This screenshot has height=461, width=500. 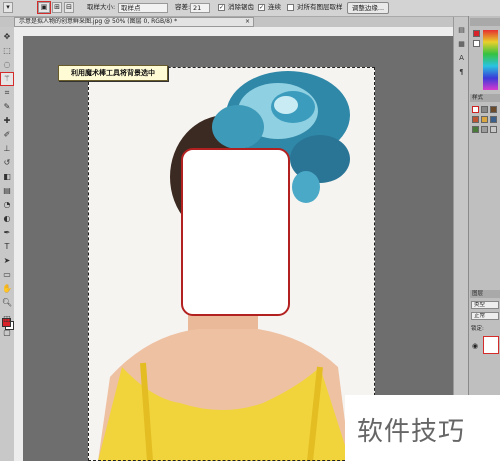 I want to click on gradient-tool-icon: ▤, so click(x=7, y=191).